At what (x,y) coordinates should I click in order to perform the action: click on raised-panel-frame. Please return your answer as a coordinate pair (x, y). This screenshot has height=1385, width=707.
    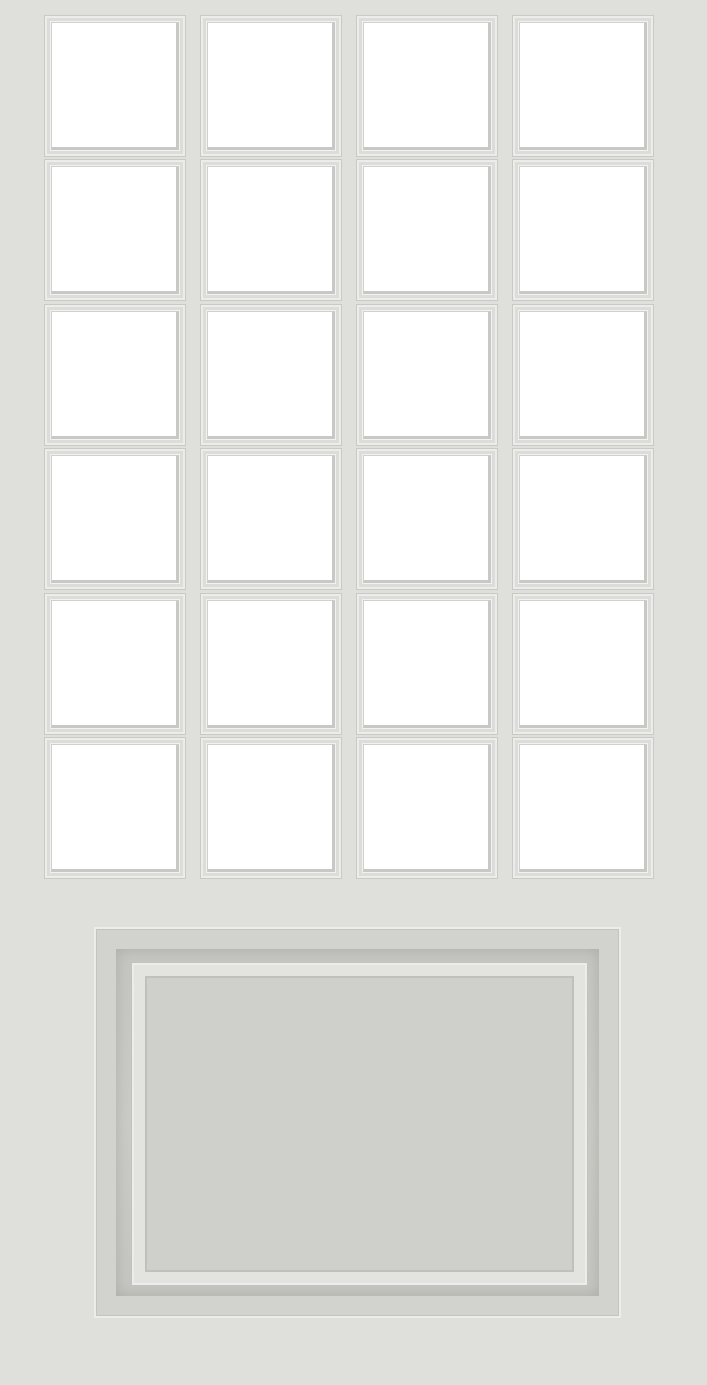
    Looking at the image, I should click on (359, 1124).